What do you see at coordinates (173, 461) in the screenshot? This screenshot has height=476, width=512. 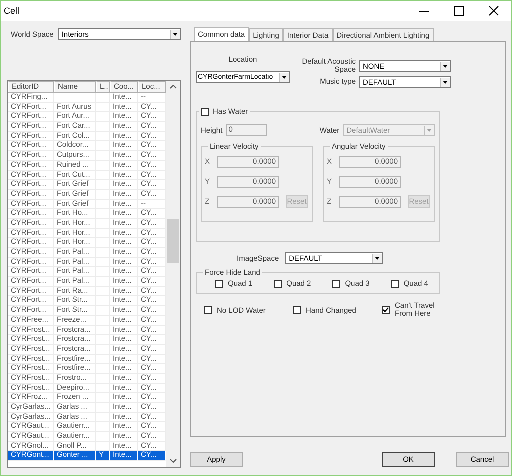 I see `chevron-down-icon` at bounding box center [173, 461].